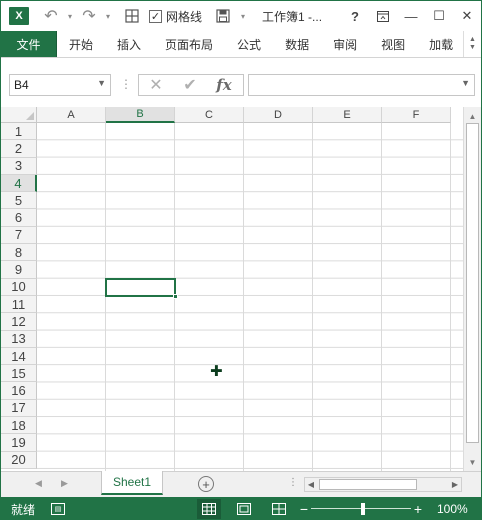 The width and height of the screenshot is (482, 520). I want to click on customize-qat-icon: ▾, so click(243, 16).